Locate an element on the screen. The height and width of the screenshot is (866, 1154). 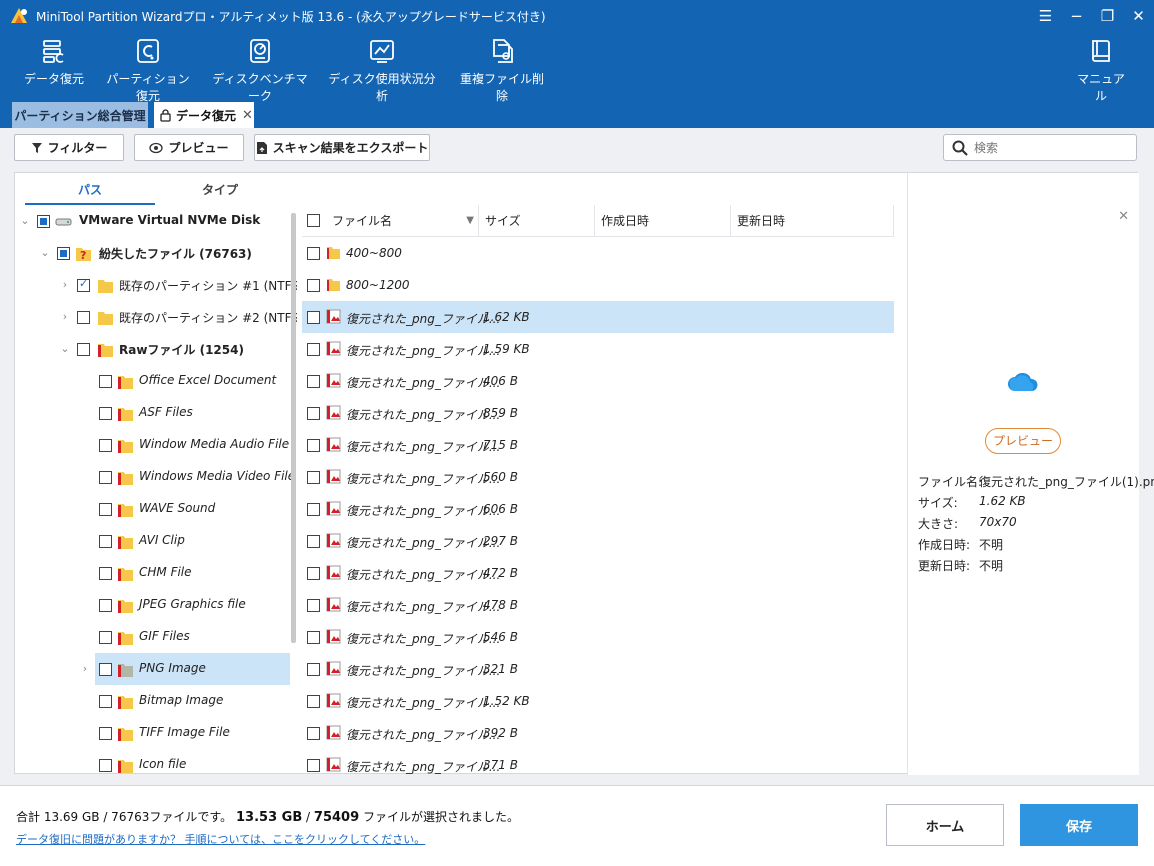
tree-node: ⌄ Rawファイル (1254) is located at coordinates (156, 349).